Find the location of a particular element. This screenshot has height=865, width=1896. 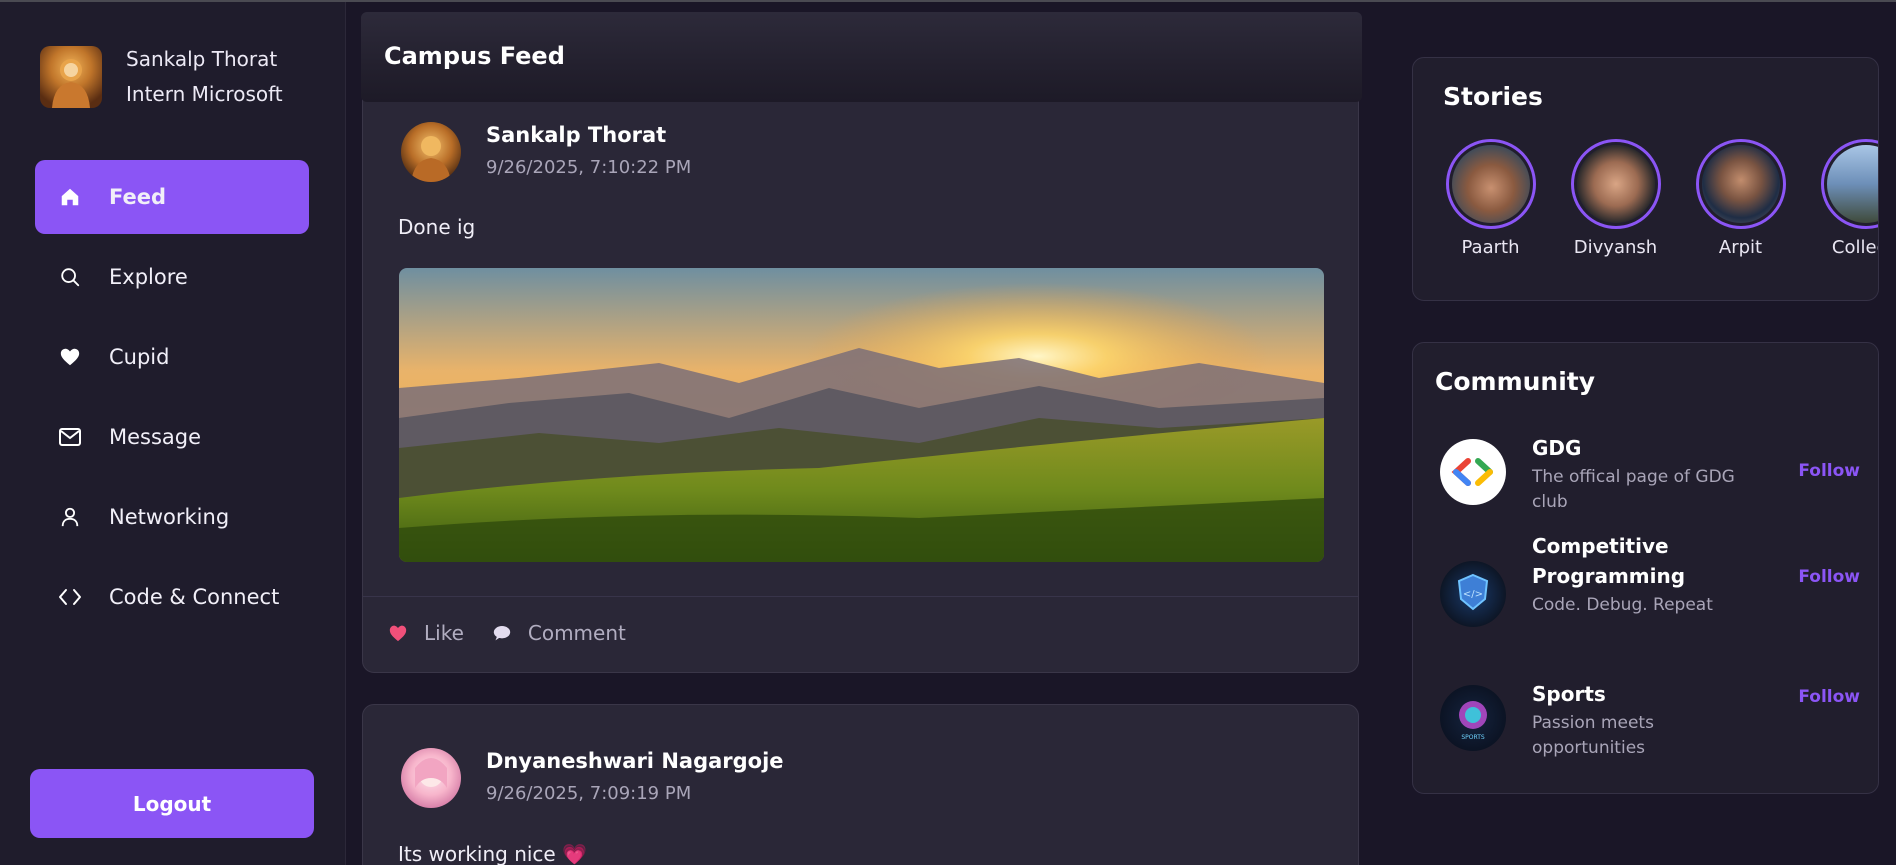

speech-bubble-icon is located at coordinates (502, 633).